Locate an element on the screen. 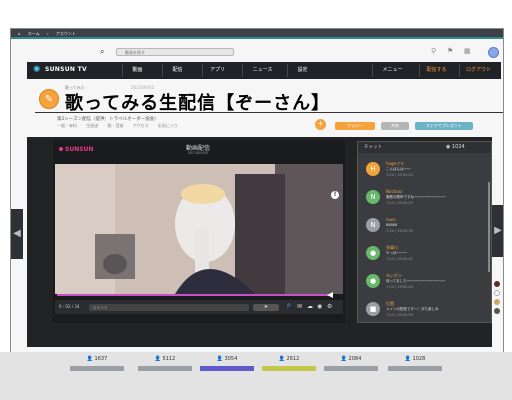  avatar is located at coordinates (493, 52).